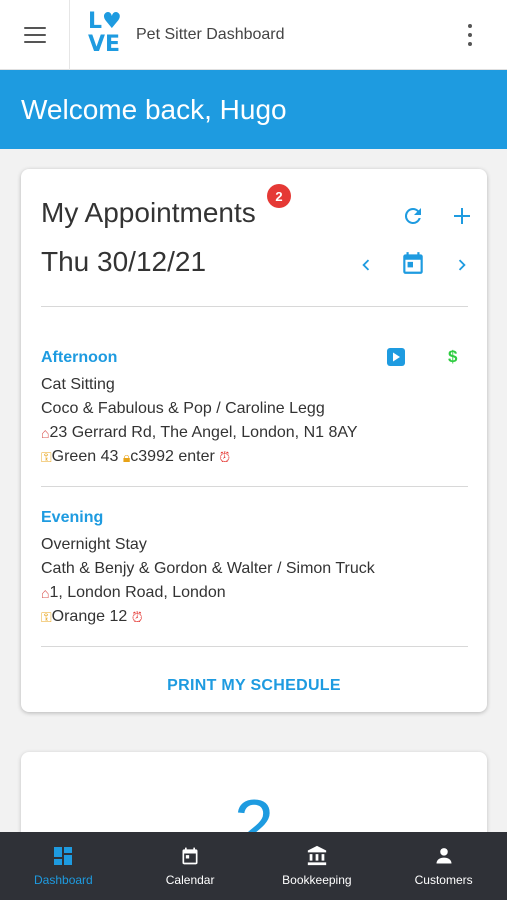 This screenshot has height=900, width=507. What do you see at coordinates (279, 196) in the screenshot?
I see `appointment-count-badge: 2` at bounding box center [279, 196].